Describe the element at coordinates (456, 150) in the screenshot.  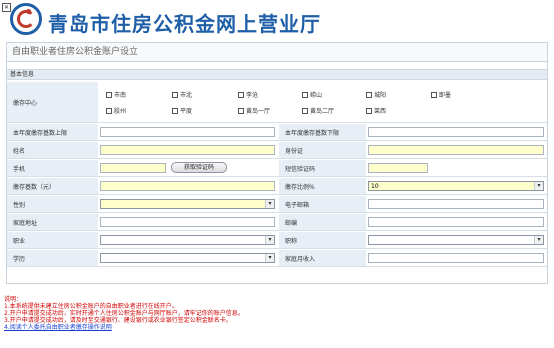
I see `id-input` at that location.